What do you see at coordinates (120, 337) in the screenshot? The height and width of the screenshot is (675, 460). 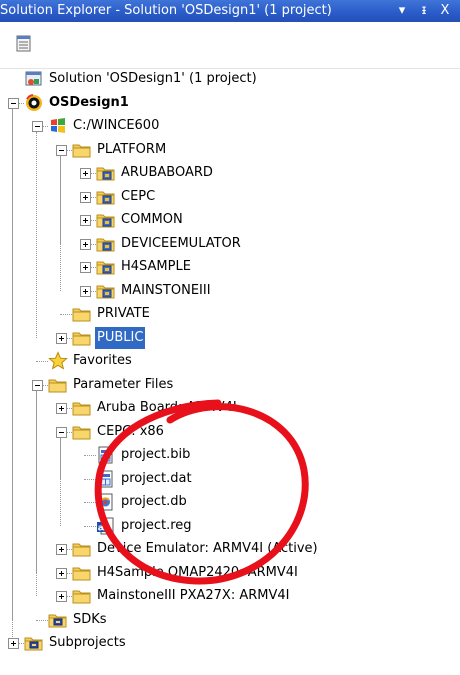 I see `tree-item-label: PUBLIC` at bounding box center [120, 337].